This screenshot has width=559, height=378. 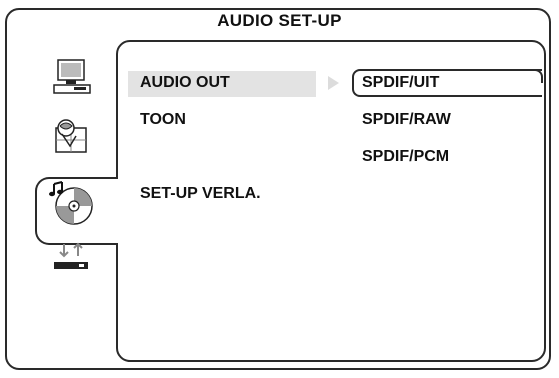 I want to click on option-spdif-raw: SPDIF/RAW, so click(x=406, y=120).